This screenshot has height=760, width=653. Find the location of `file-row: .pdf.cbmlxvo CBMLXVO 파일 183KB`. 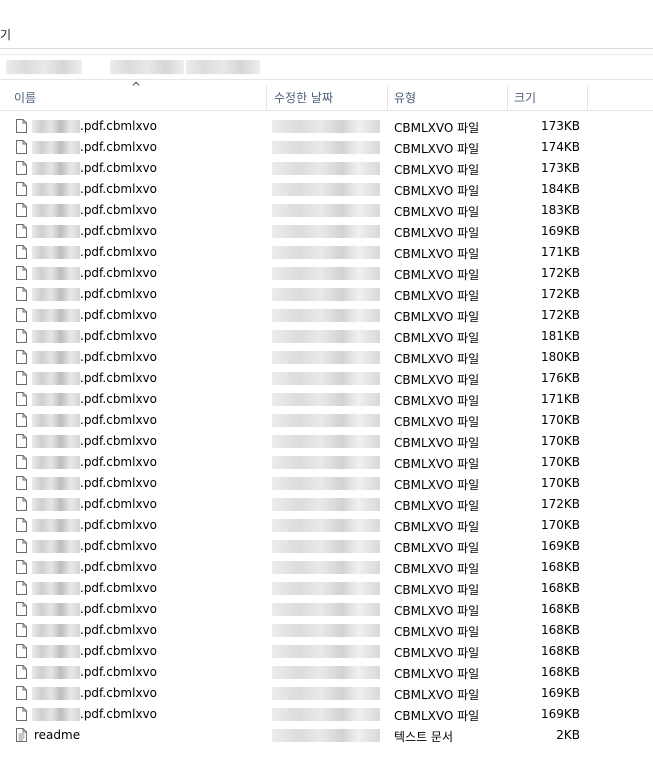

file-row: .pdf.cbmlxvo CBMLXVO 파일 183KB is located at coordinates (326, 210).